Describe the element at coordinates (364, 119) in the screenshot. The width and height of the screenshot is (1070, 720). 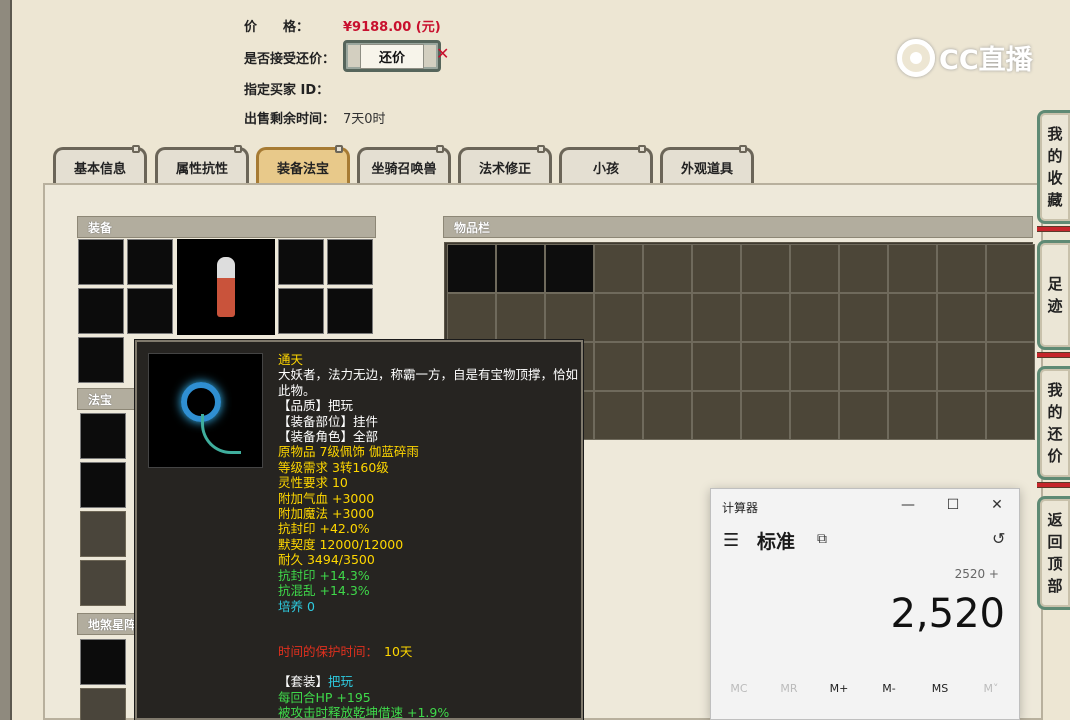
I see `time-left-value: 7天0时` at that location.